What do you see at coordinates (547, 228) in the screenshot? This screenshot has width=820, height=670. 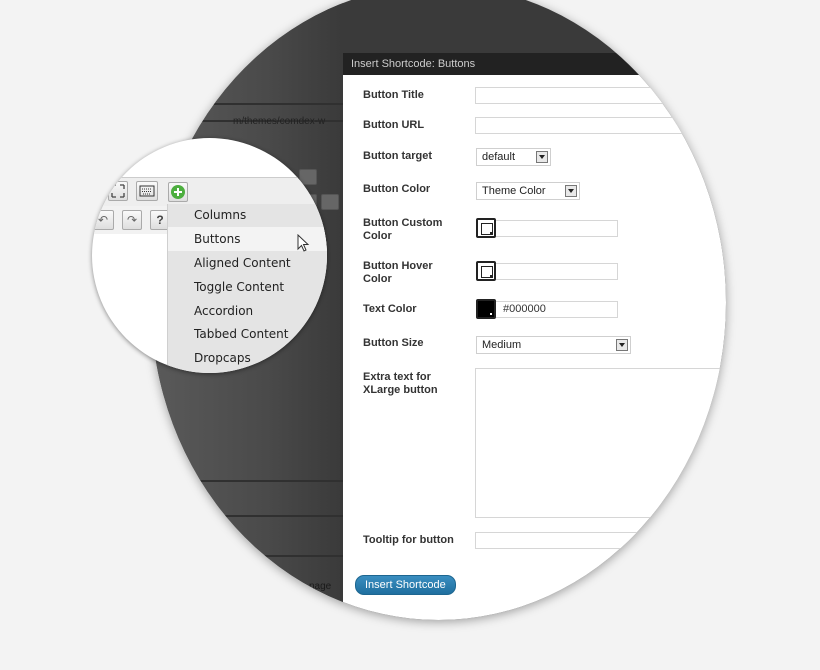 I see `button-custom-color-input` at bounding box center [547, 228].